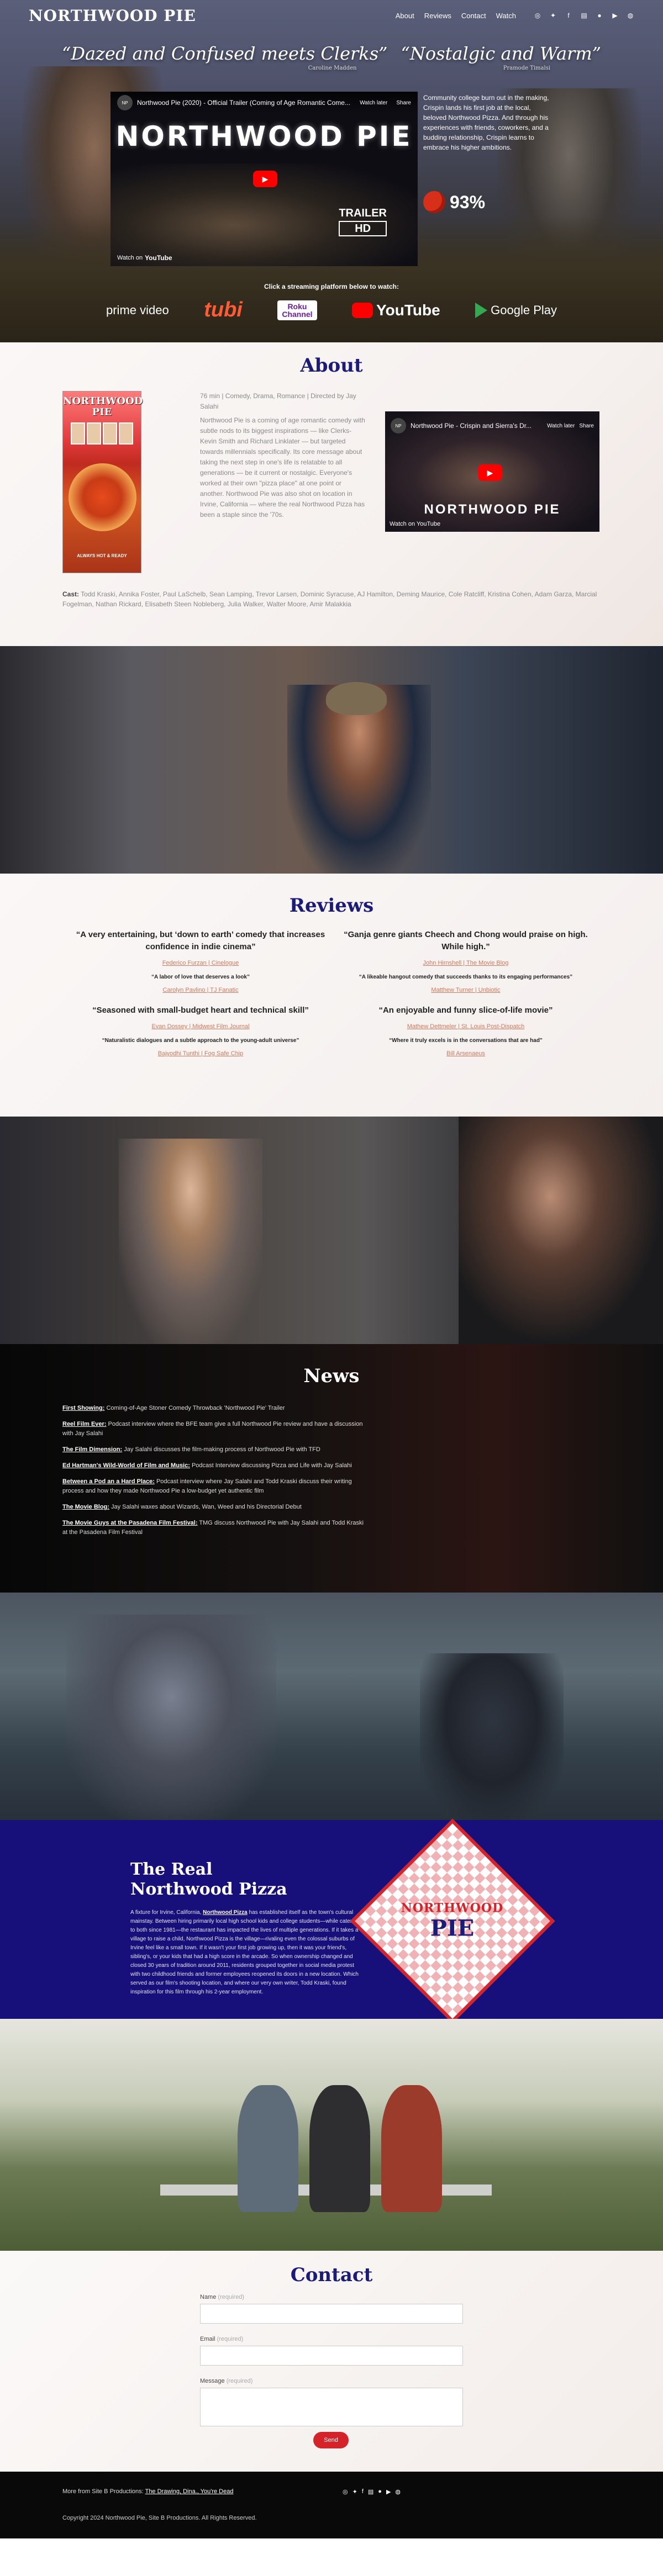 The height and width of the screenshot is (2576, 663). I want to click on hero-quote-1-text: “Dazed and Confused meets Clerks”, so click(224, 54).